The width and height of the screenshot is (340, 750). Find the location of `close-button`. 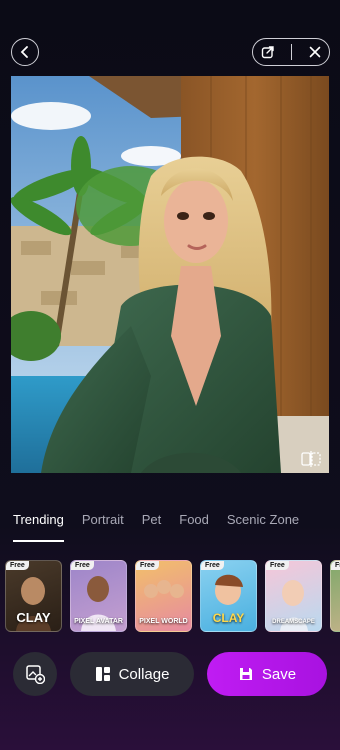

close-button is located at coordinates (315, 52).